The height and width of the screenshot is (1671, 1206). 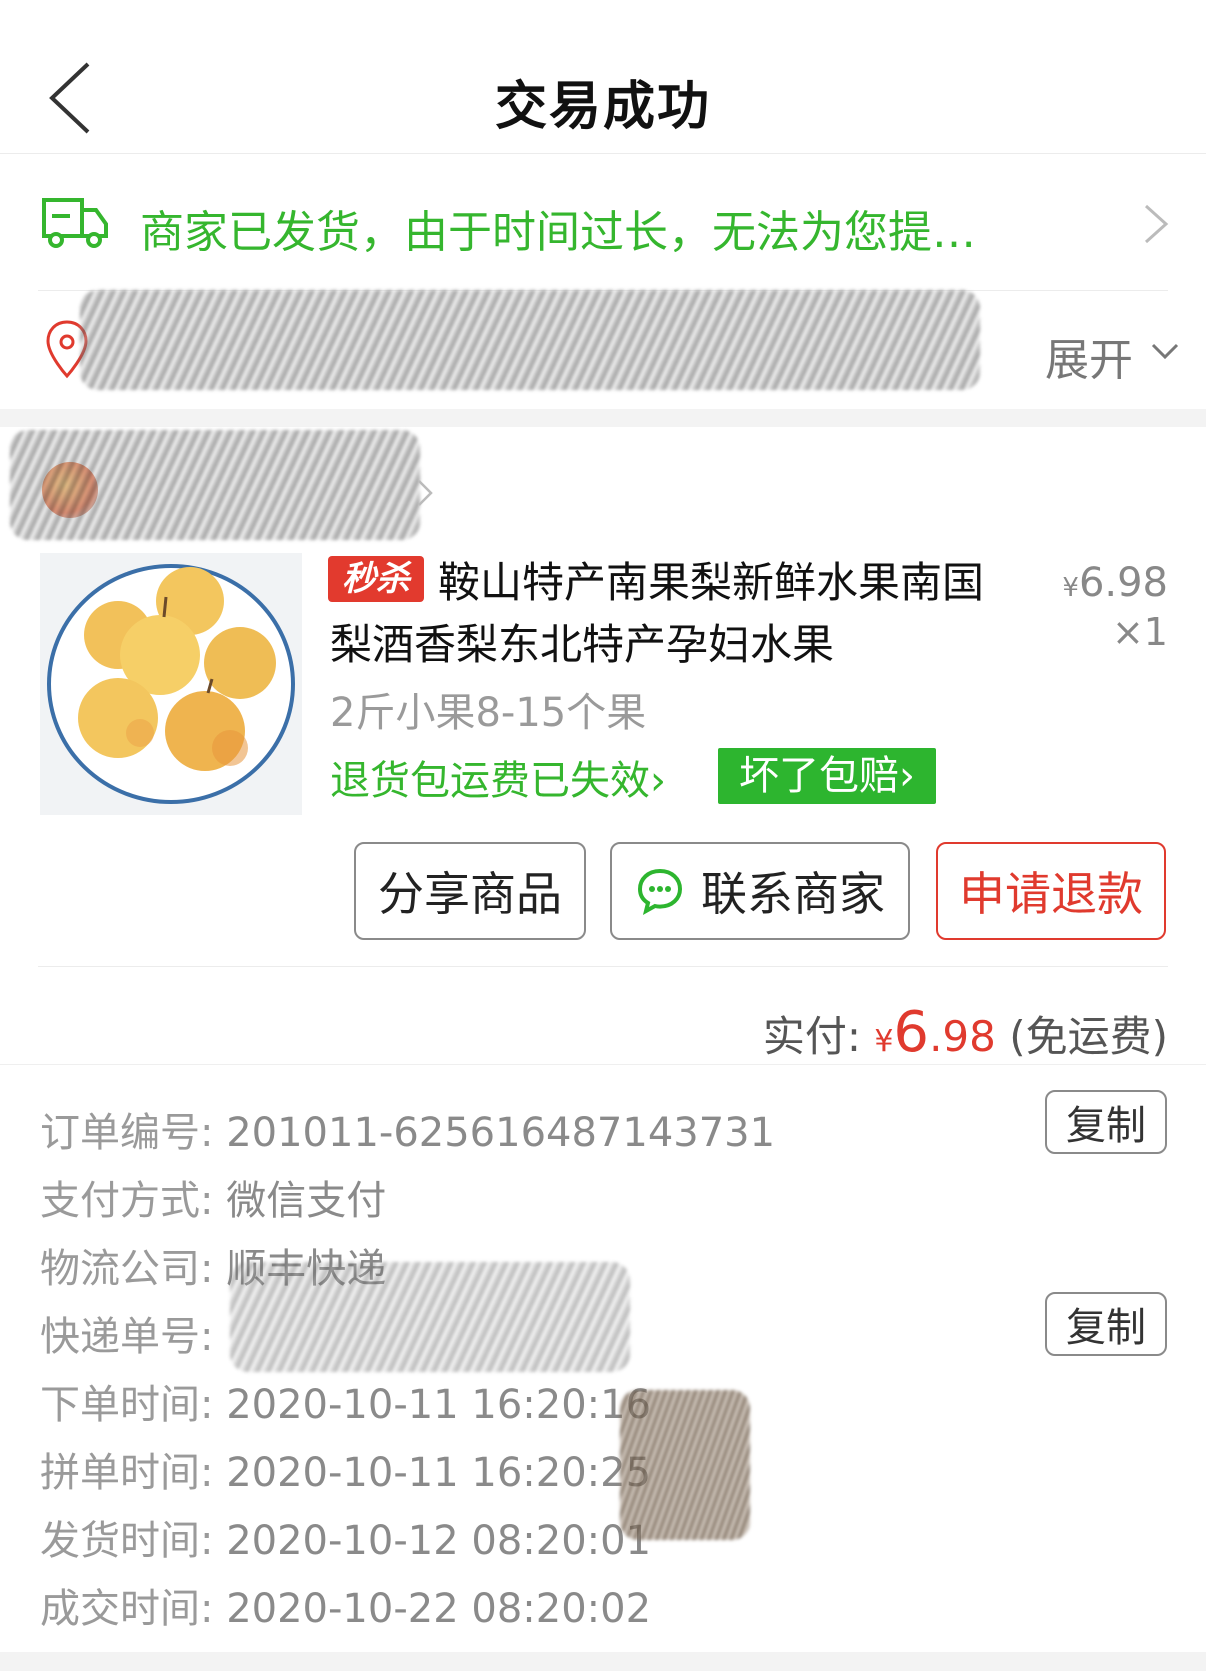 What do you see at coordinates (530, 340) in the screenshot?
I see `redacted-address` at bounding box center [530, 340].